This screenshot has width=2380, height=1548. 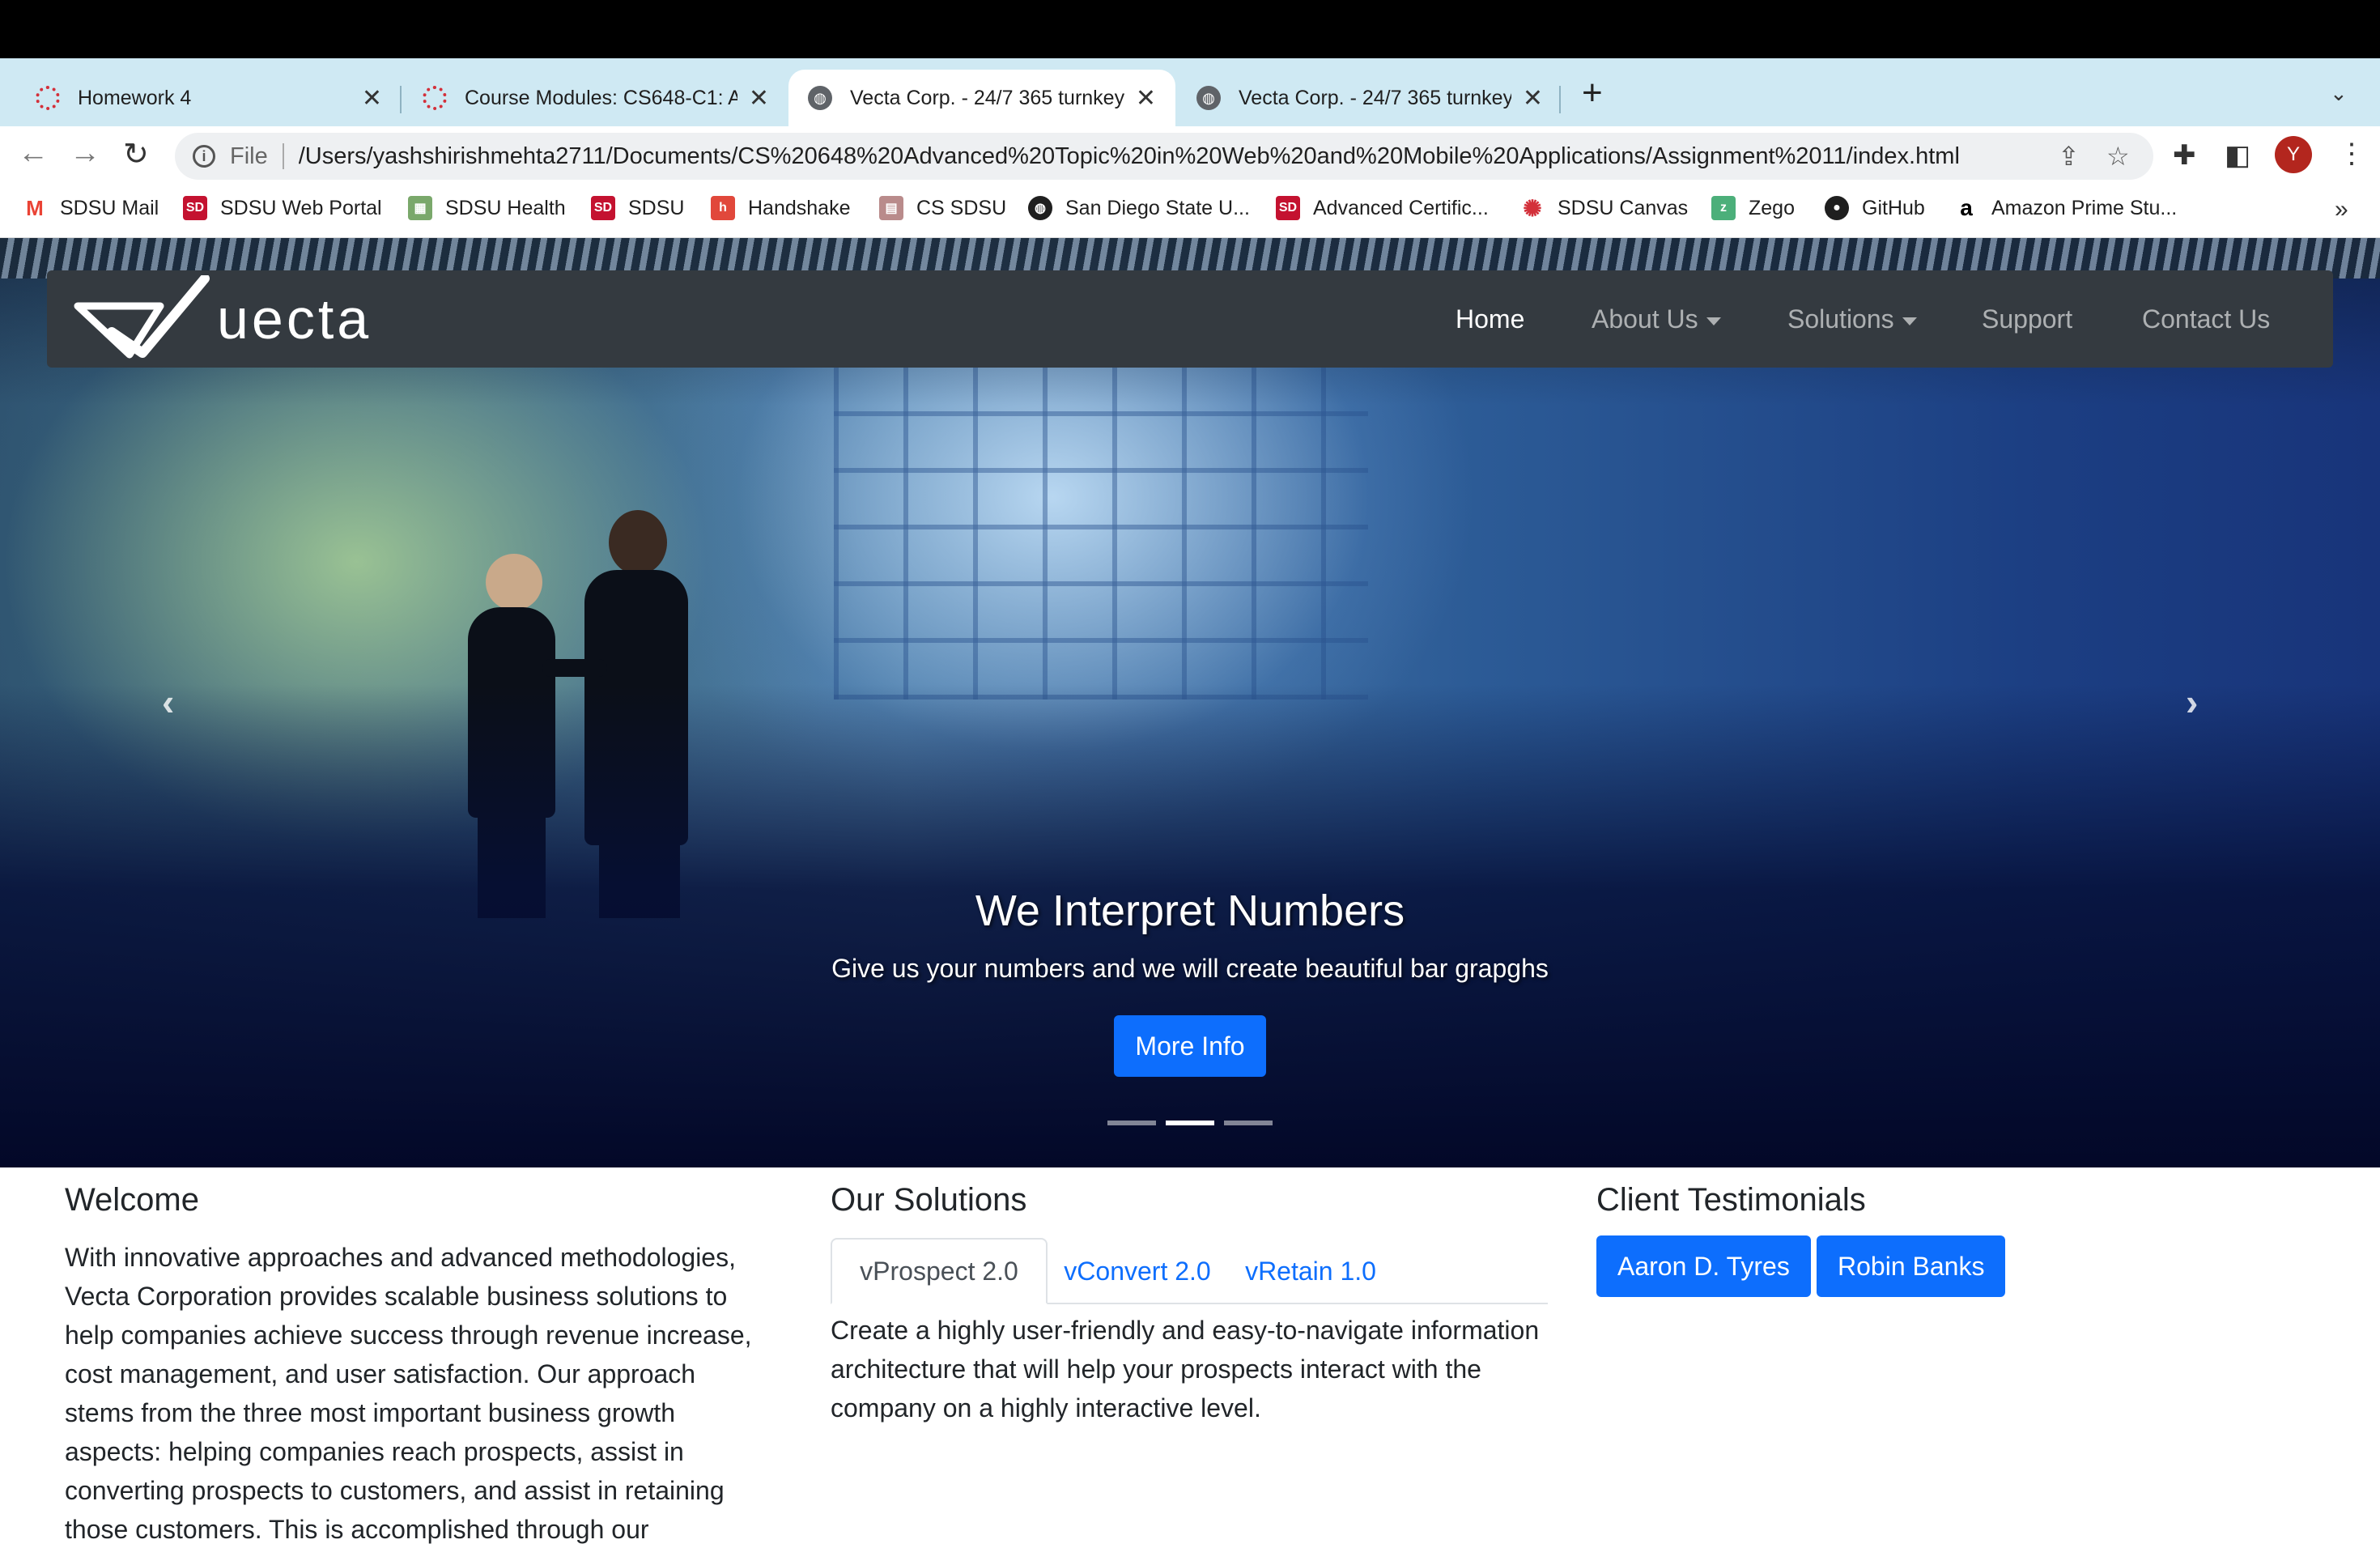 I want to click on bookmark-item: h Handshake, so click(x=781, y=208).